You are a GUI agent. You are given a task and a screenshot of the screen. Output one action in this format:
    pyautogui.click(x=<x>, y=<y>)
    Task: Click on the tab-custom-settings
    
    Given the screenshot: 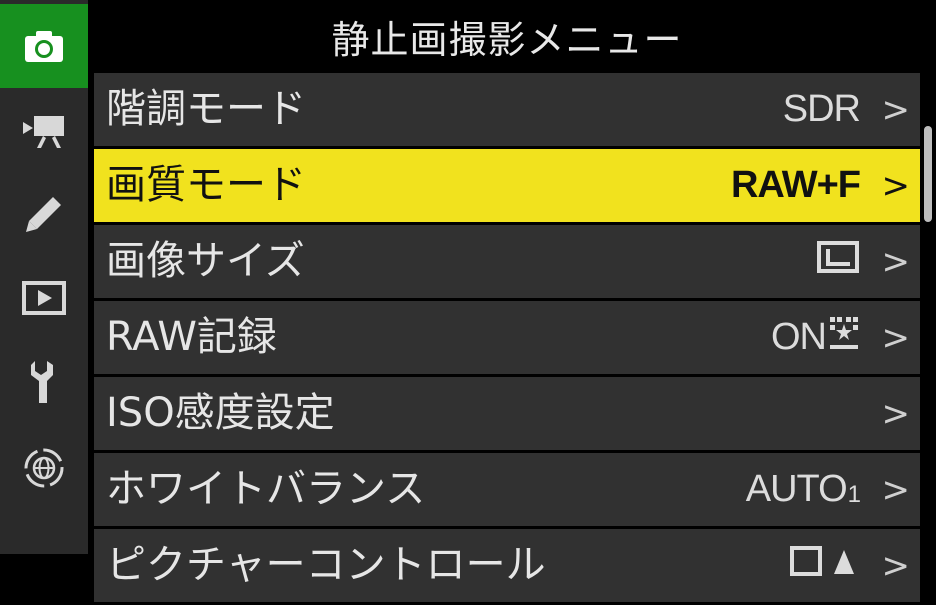 What is the action you would take?
    pyautogui.click(x=44, y=214)
    